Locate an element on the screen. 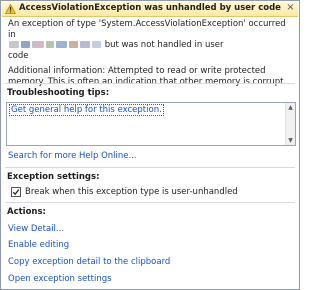 Image resolution: width=320 pixels, height=290 pixels. troubleshooting-title: Troubleshooting tips: is located at coordinates (58, 93).